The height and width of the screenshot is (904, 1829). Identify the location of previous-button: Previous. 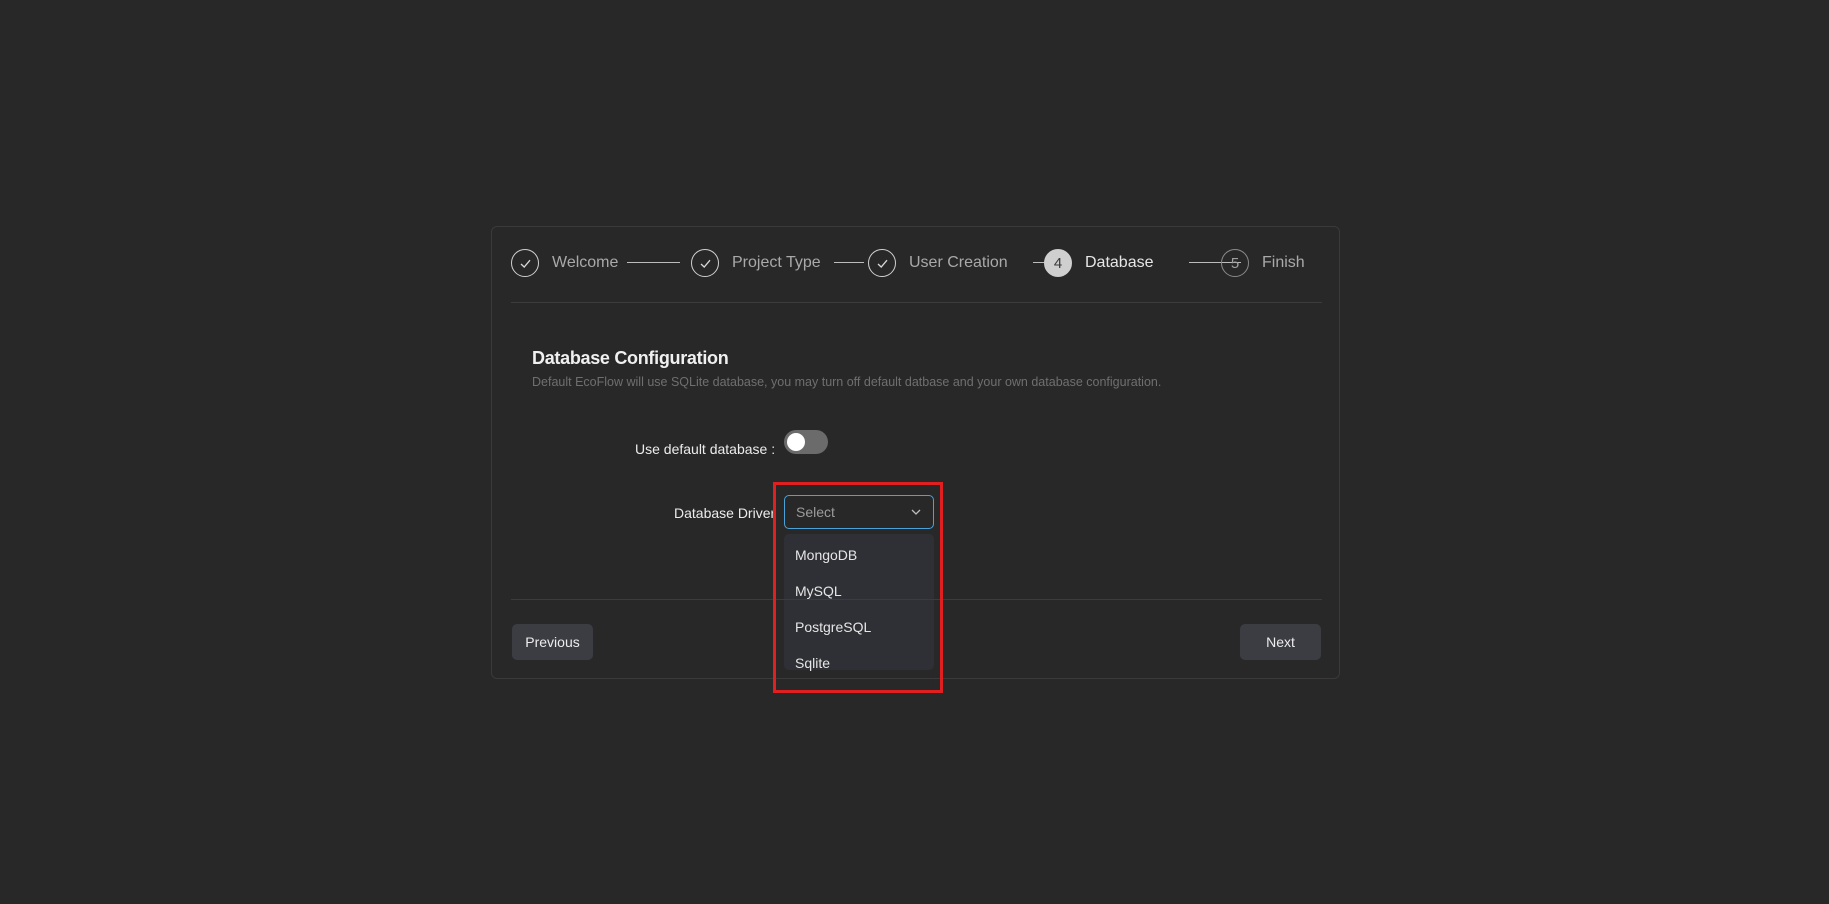
(552, 642).